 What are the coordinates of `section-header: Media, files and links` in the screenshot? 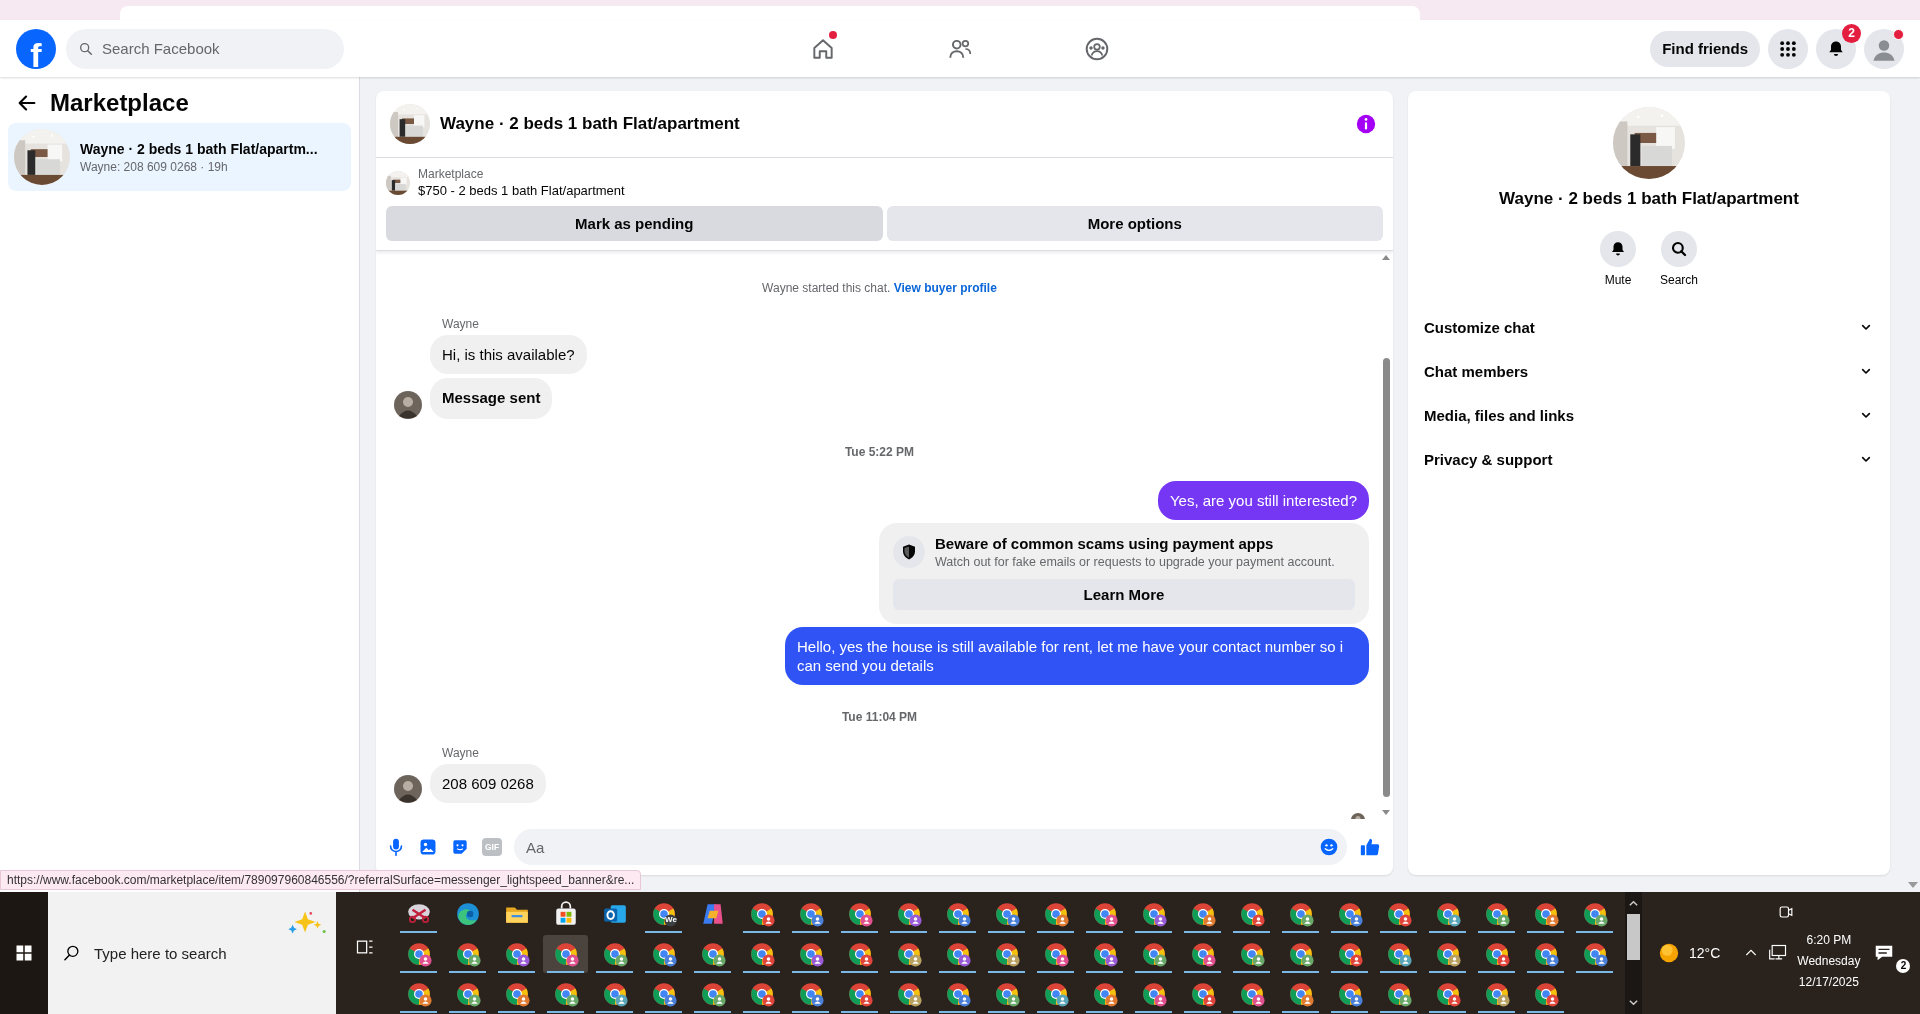 It's located at (1649, 415).